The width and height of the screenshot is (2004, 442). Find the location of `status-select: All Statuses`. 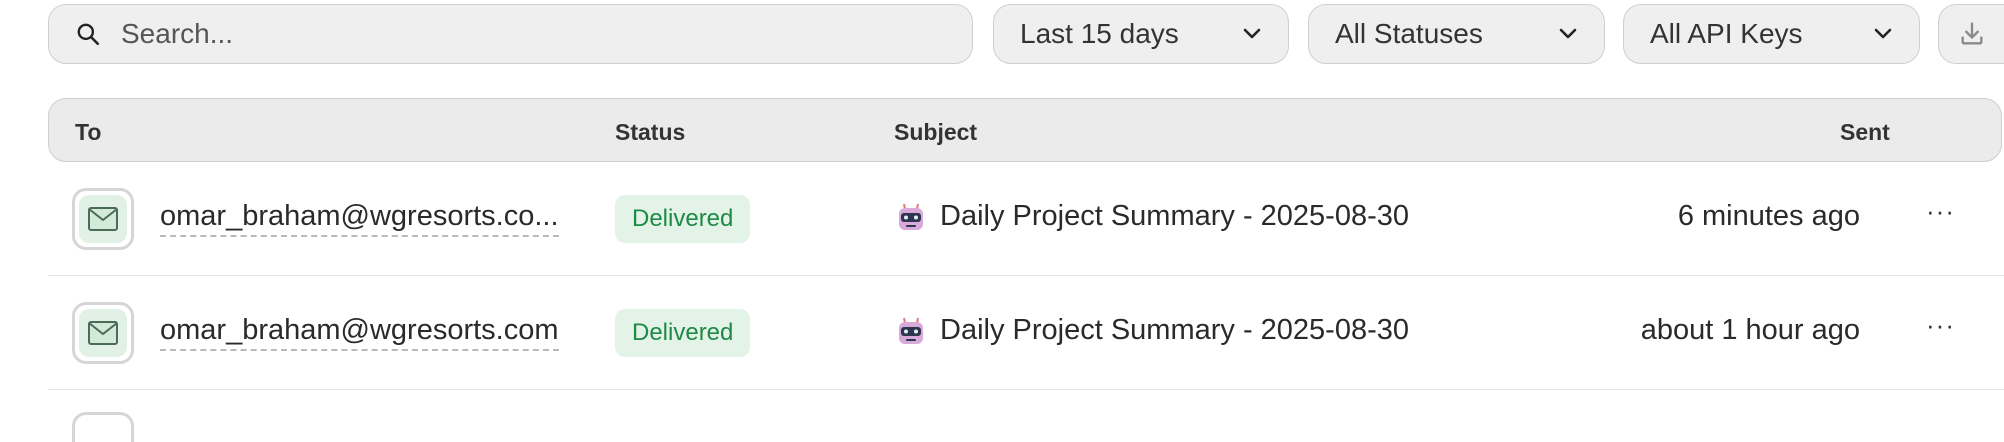

status-select: All Statuses is located at coordinates (1456, 34).